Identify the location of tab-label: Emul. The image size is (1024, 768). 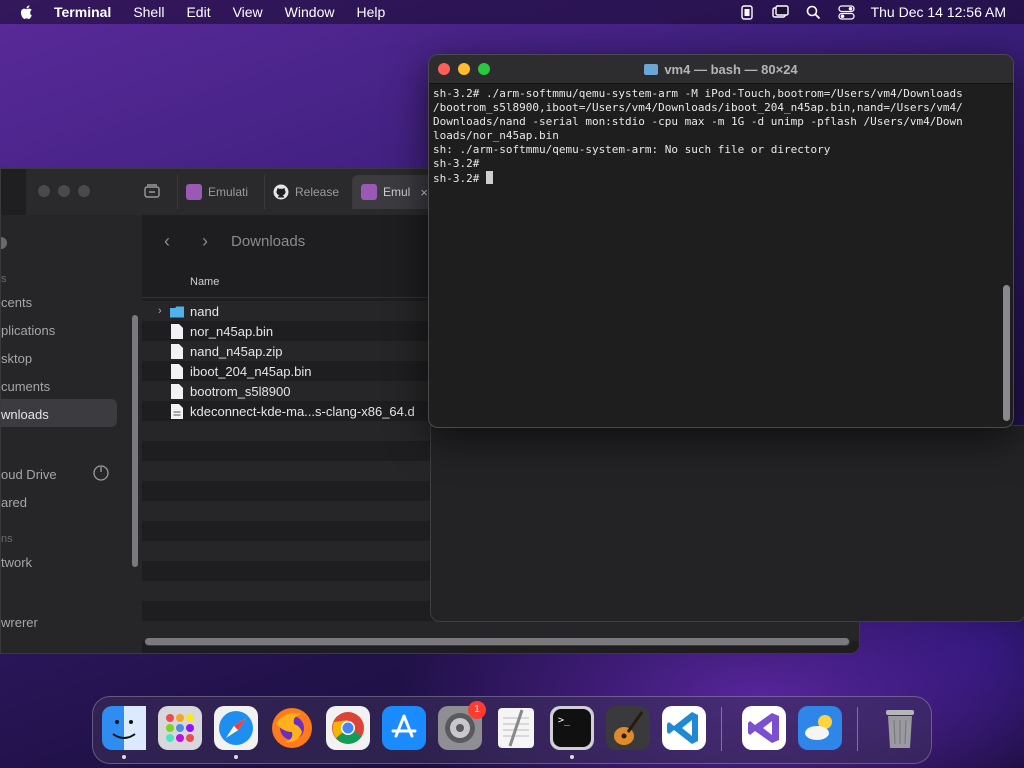
(397, 192).